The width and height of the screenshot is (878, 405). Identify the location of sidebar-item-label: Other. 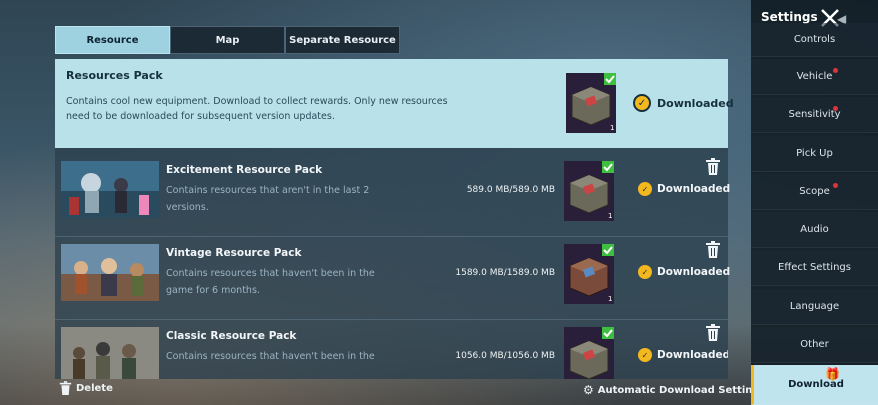
(814, 344).